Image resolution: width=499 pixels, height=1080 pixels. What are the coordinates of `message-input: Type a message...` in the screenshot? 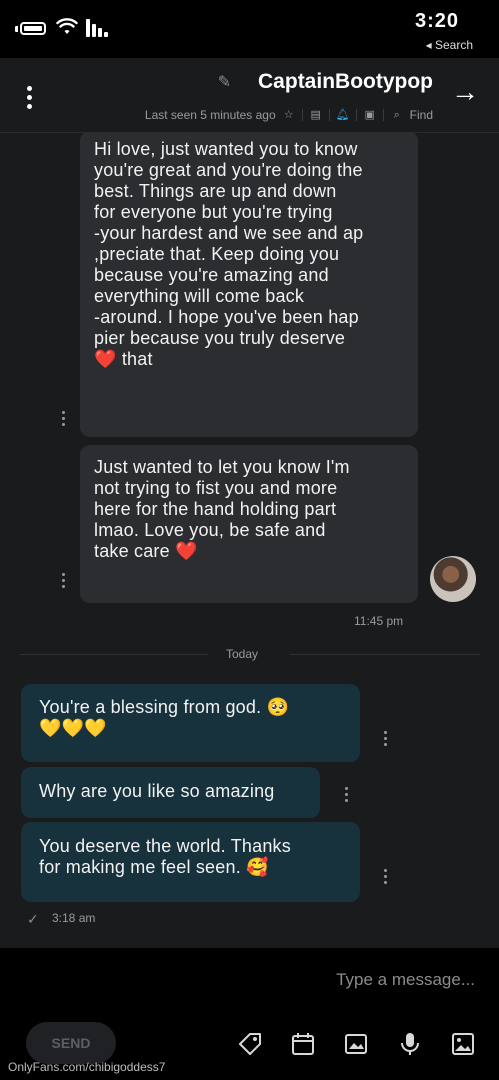 It's located at (405, 980).